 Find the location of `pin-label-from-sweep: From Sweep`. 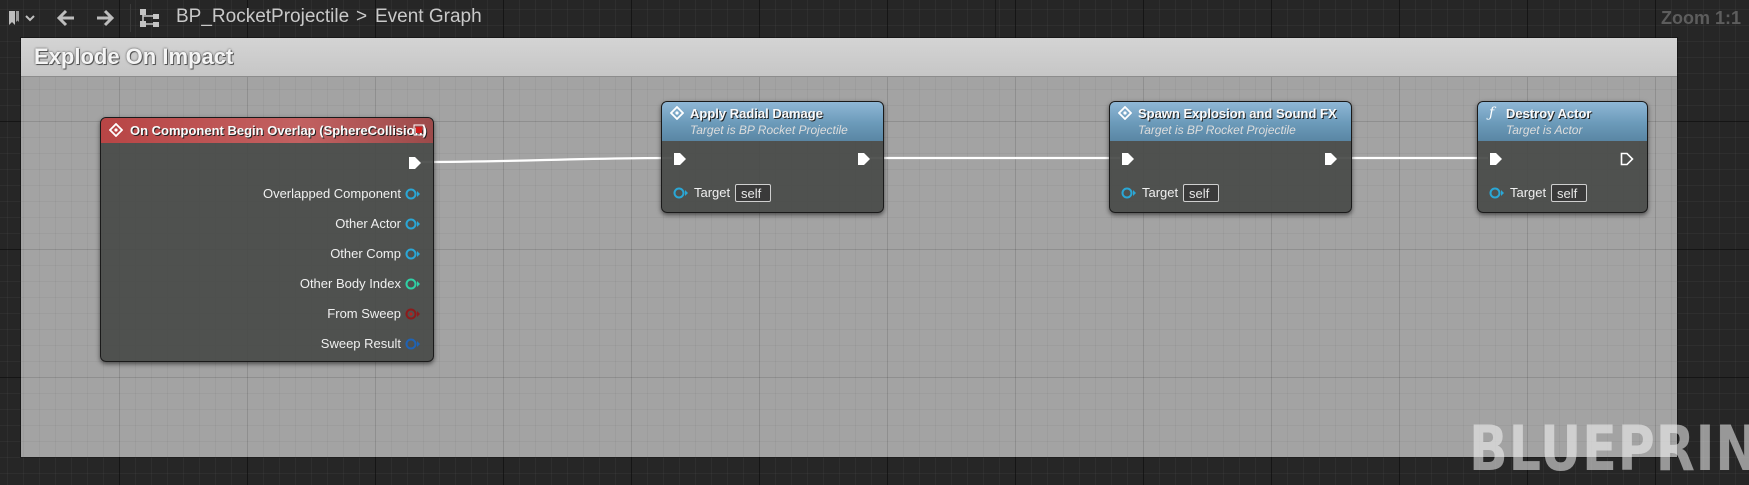

pin-label-from-sweep: From Sweep is located at coordinates (364, 313).